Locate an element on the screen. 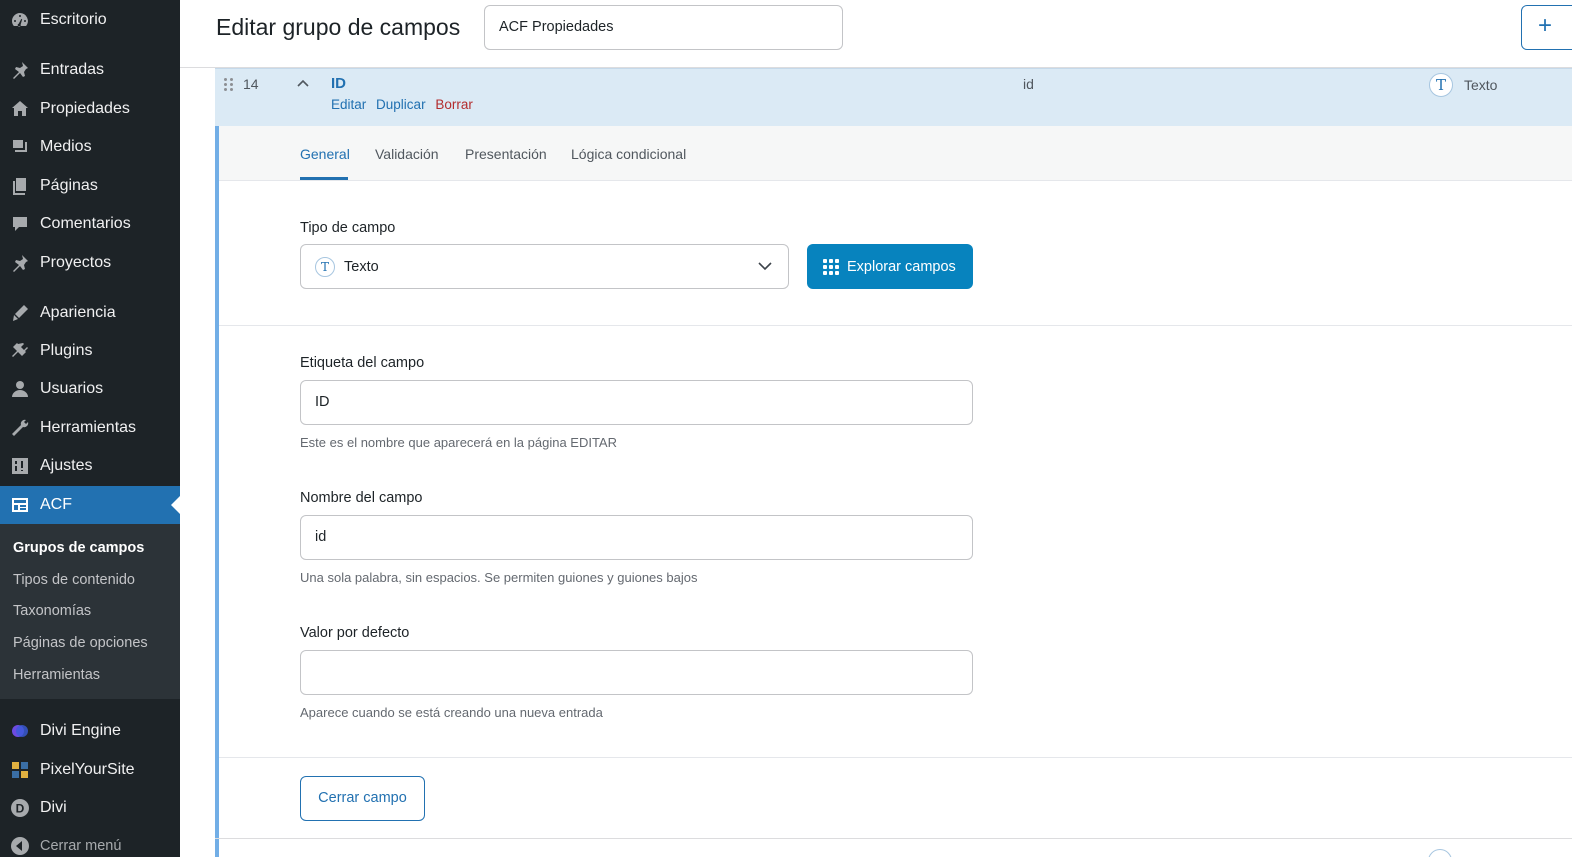 The image size is (1572, 857). sidebar-item-label: PixelYourSite is located at coordinates (87, 769).